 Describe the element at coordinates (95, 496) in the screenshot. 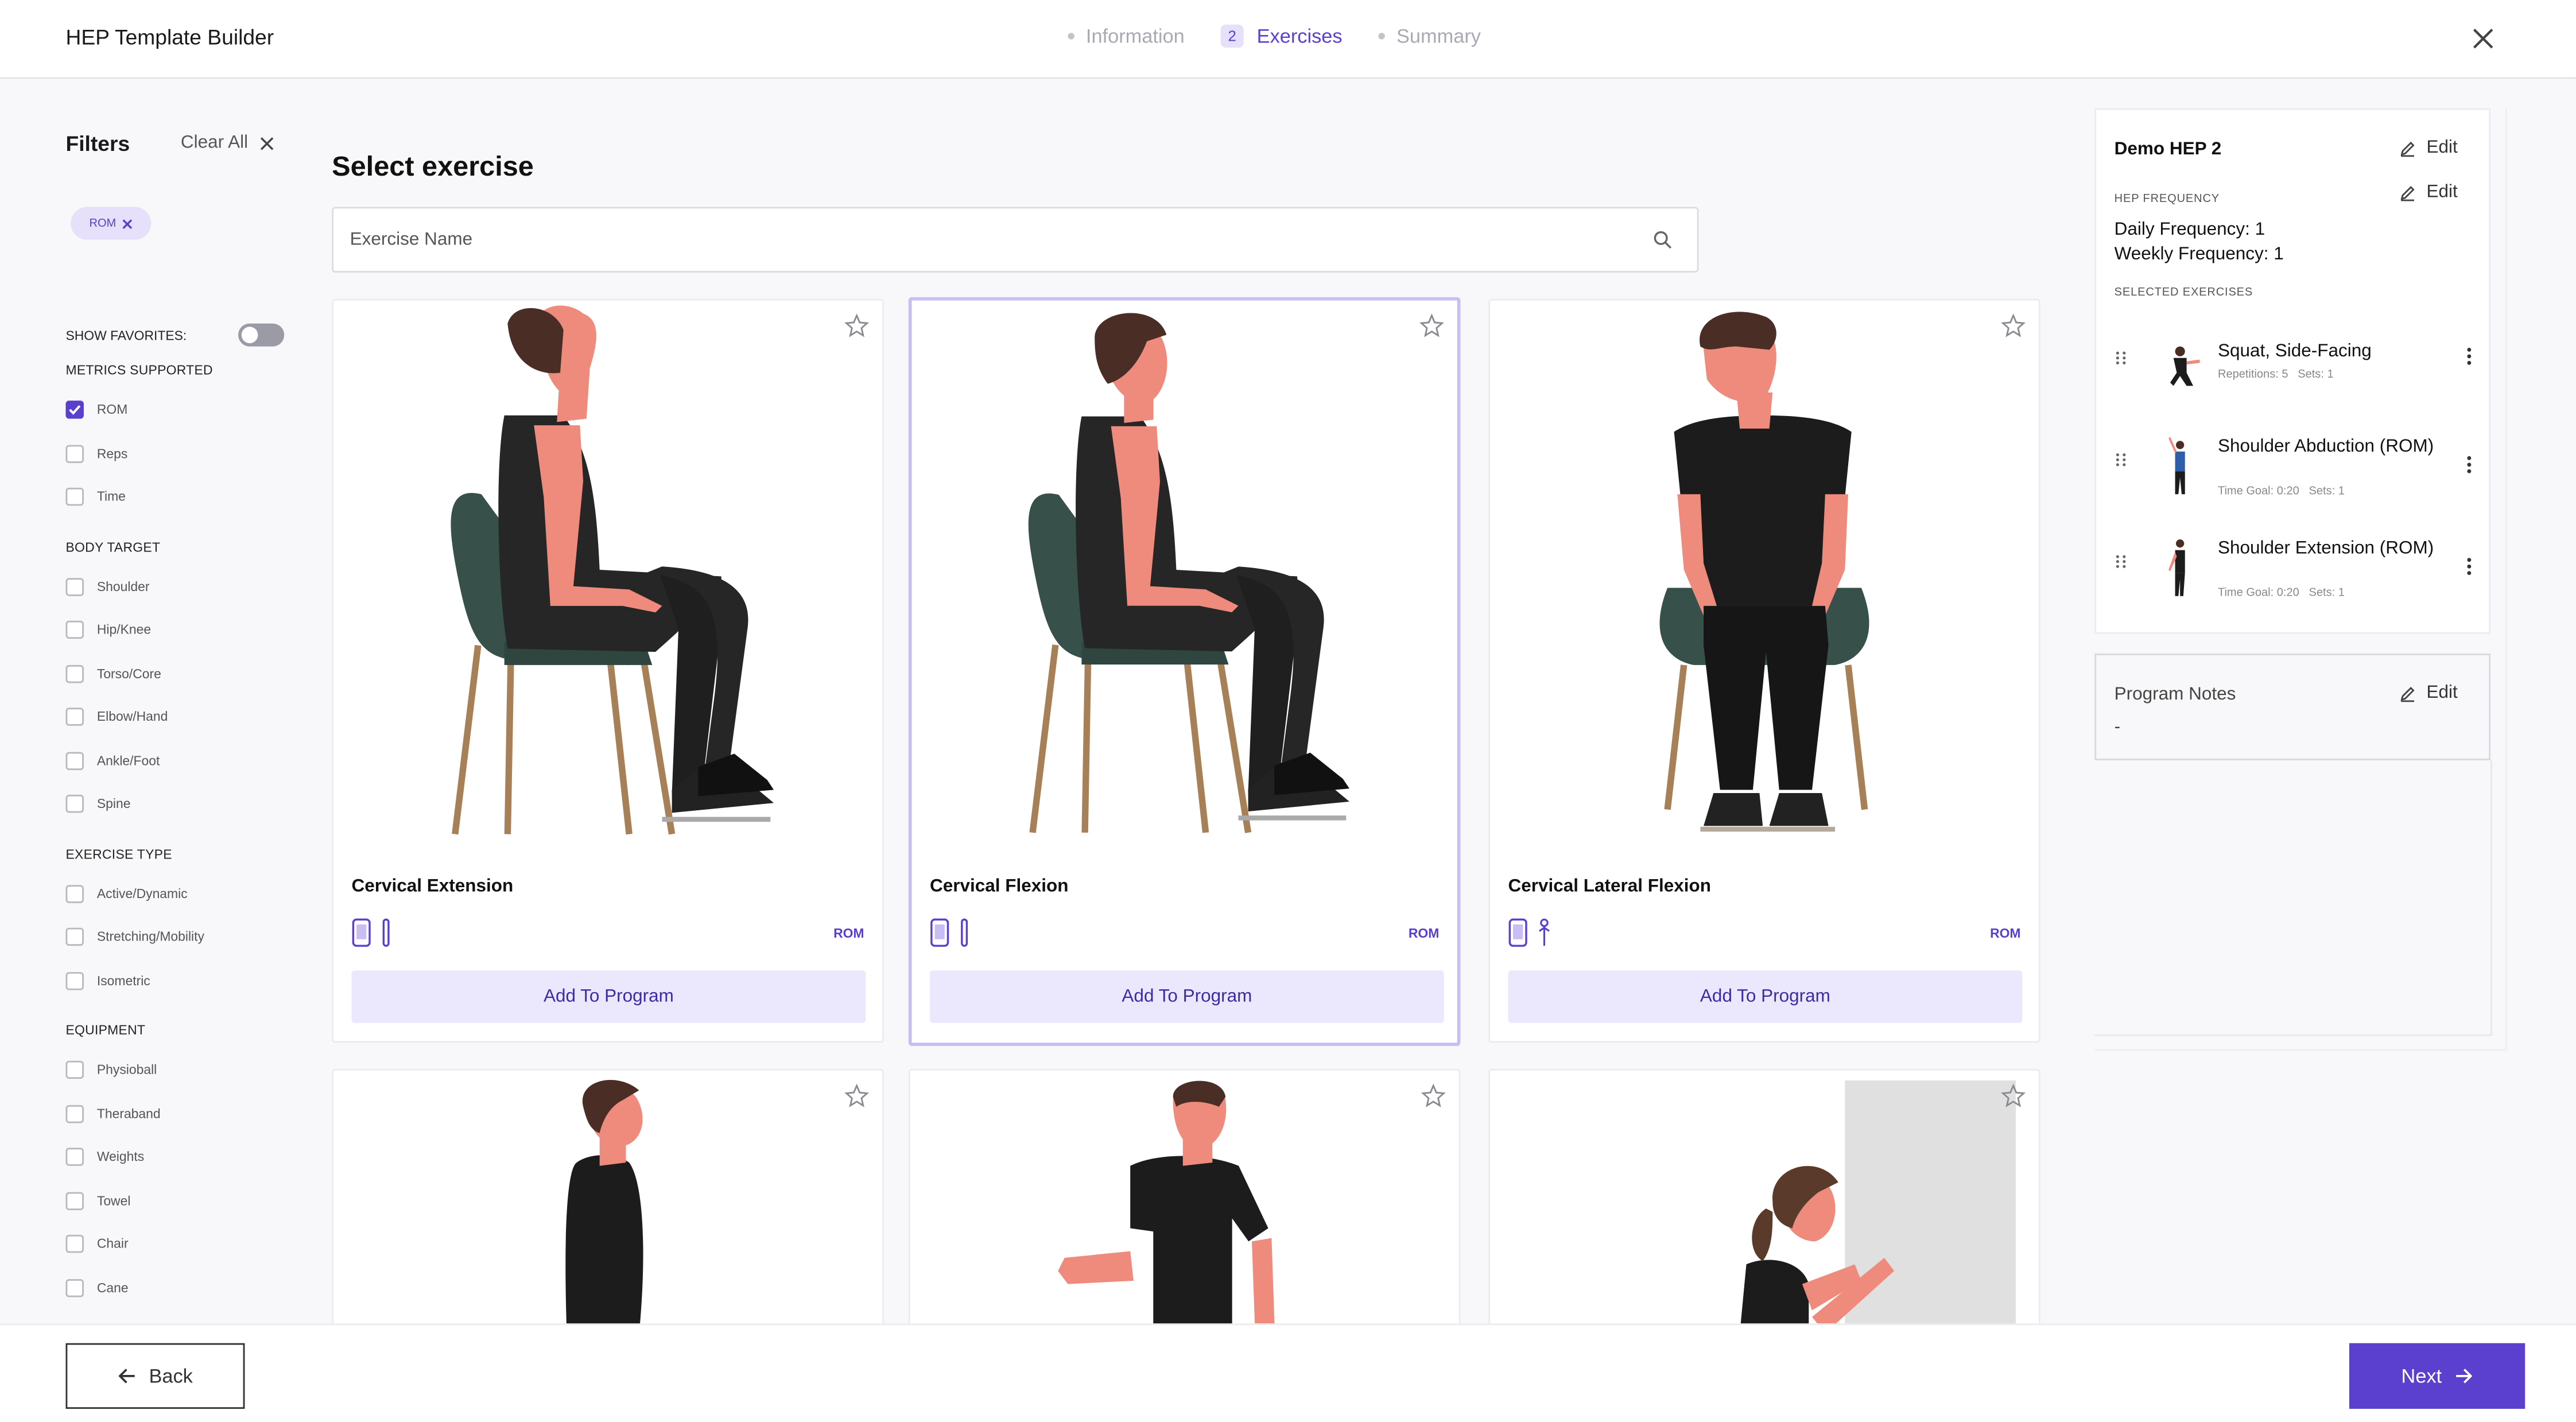

I see `filter-option-time: Time` at that location.